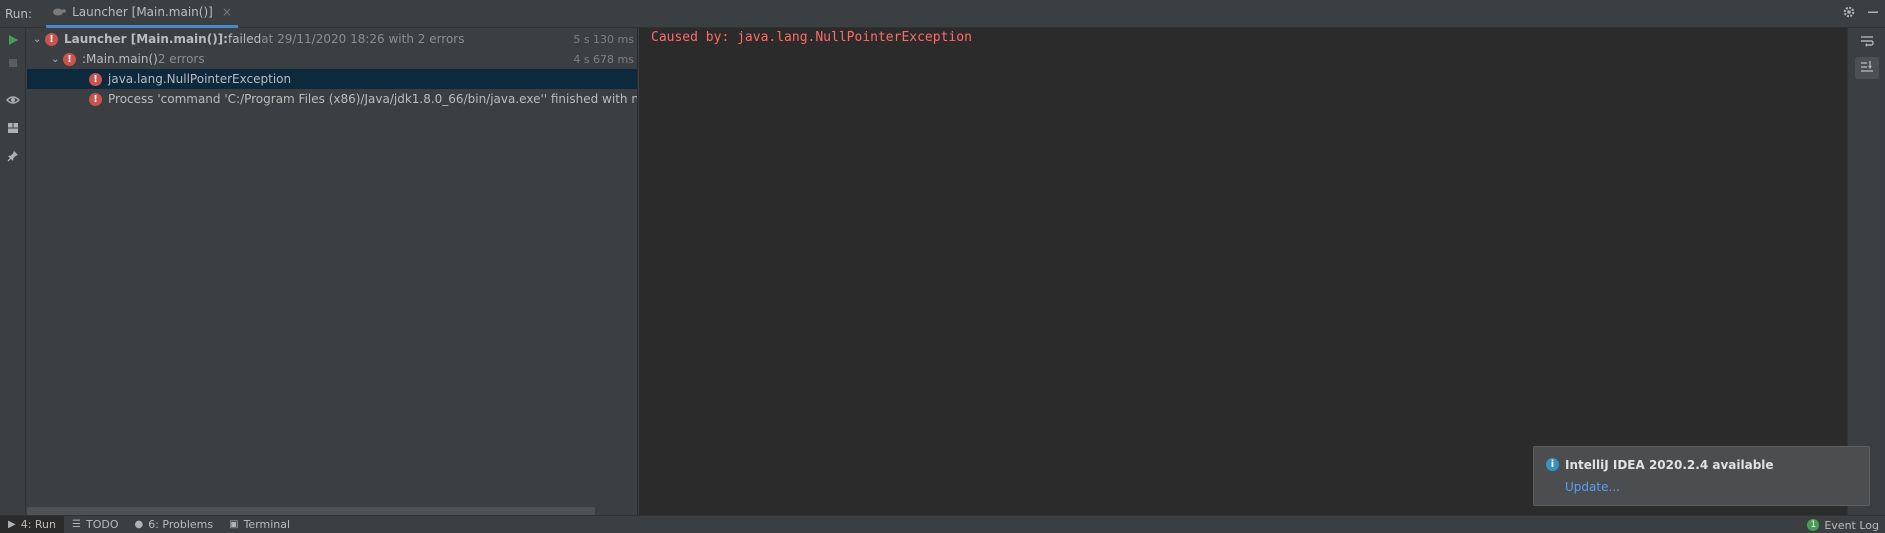  Describe the element at coordinates (267, 524) in the screenshot. I see `tool-window-terminal-label: Terminal` at that location.